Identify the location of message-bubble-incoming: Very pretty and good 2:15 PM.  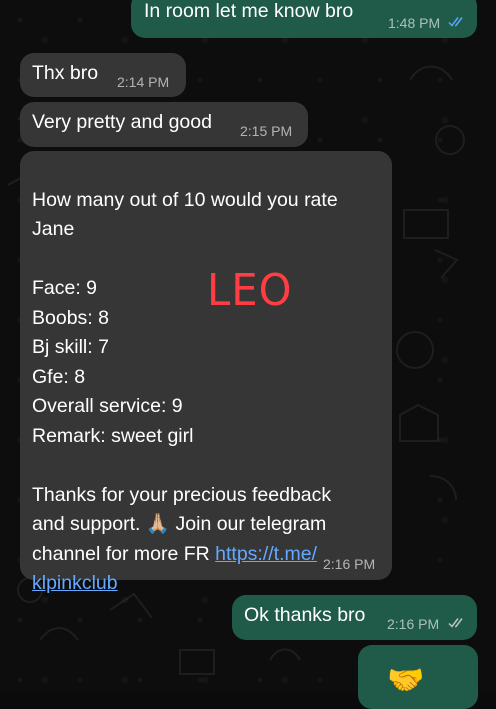
(164, 124).